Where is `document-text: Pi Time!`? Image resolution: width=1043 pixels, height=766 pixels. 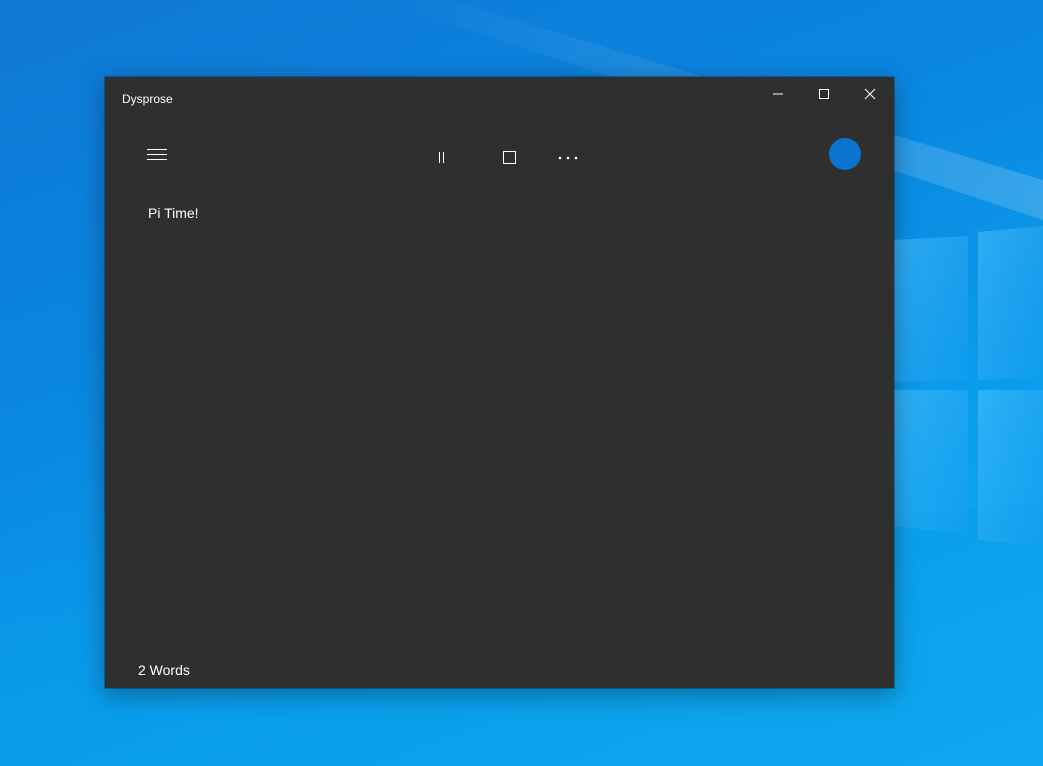 document-text: Pi Time! is located at coordinates (173, 213).